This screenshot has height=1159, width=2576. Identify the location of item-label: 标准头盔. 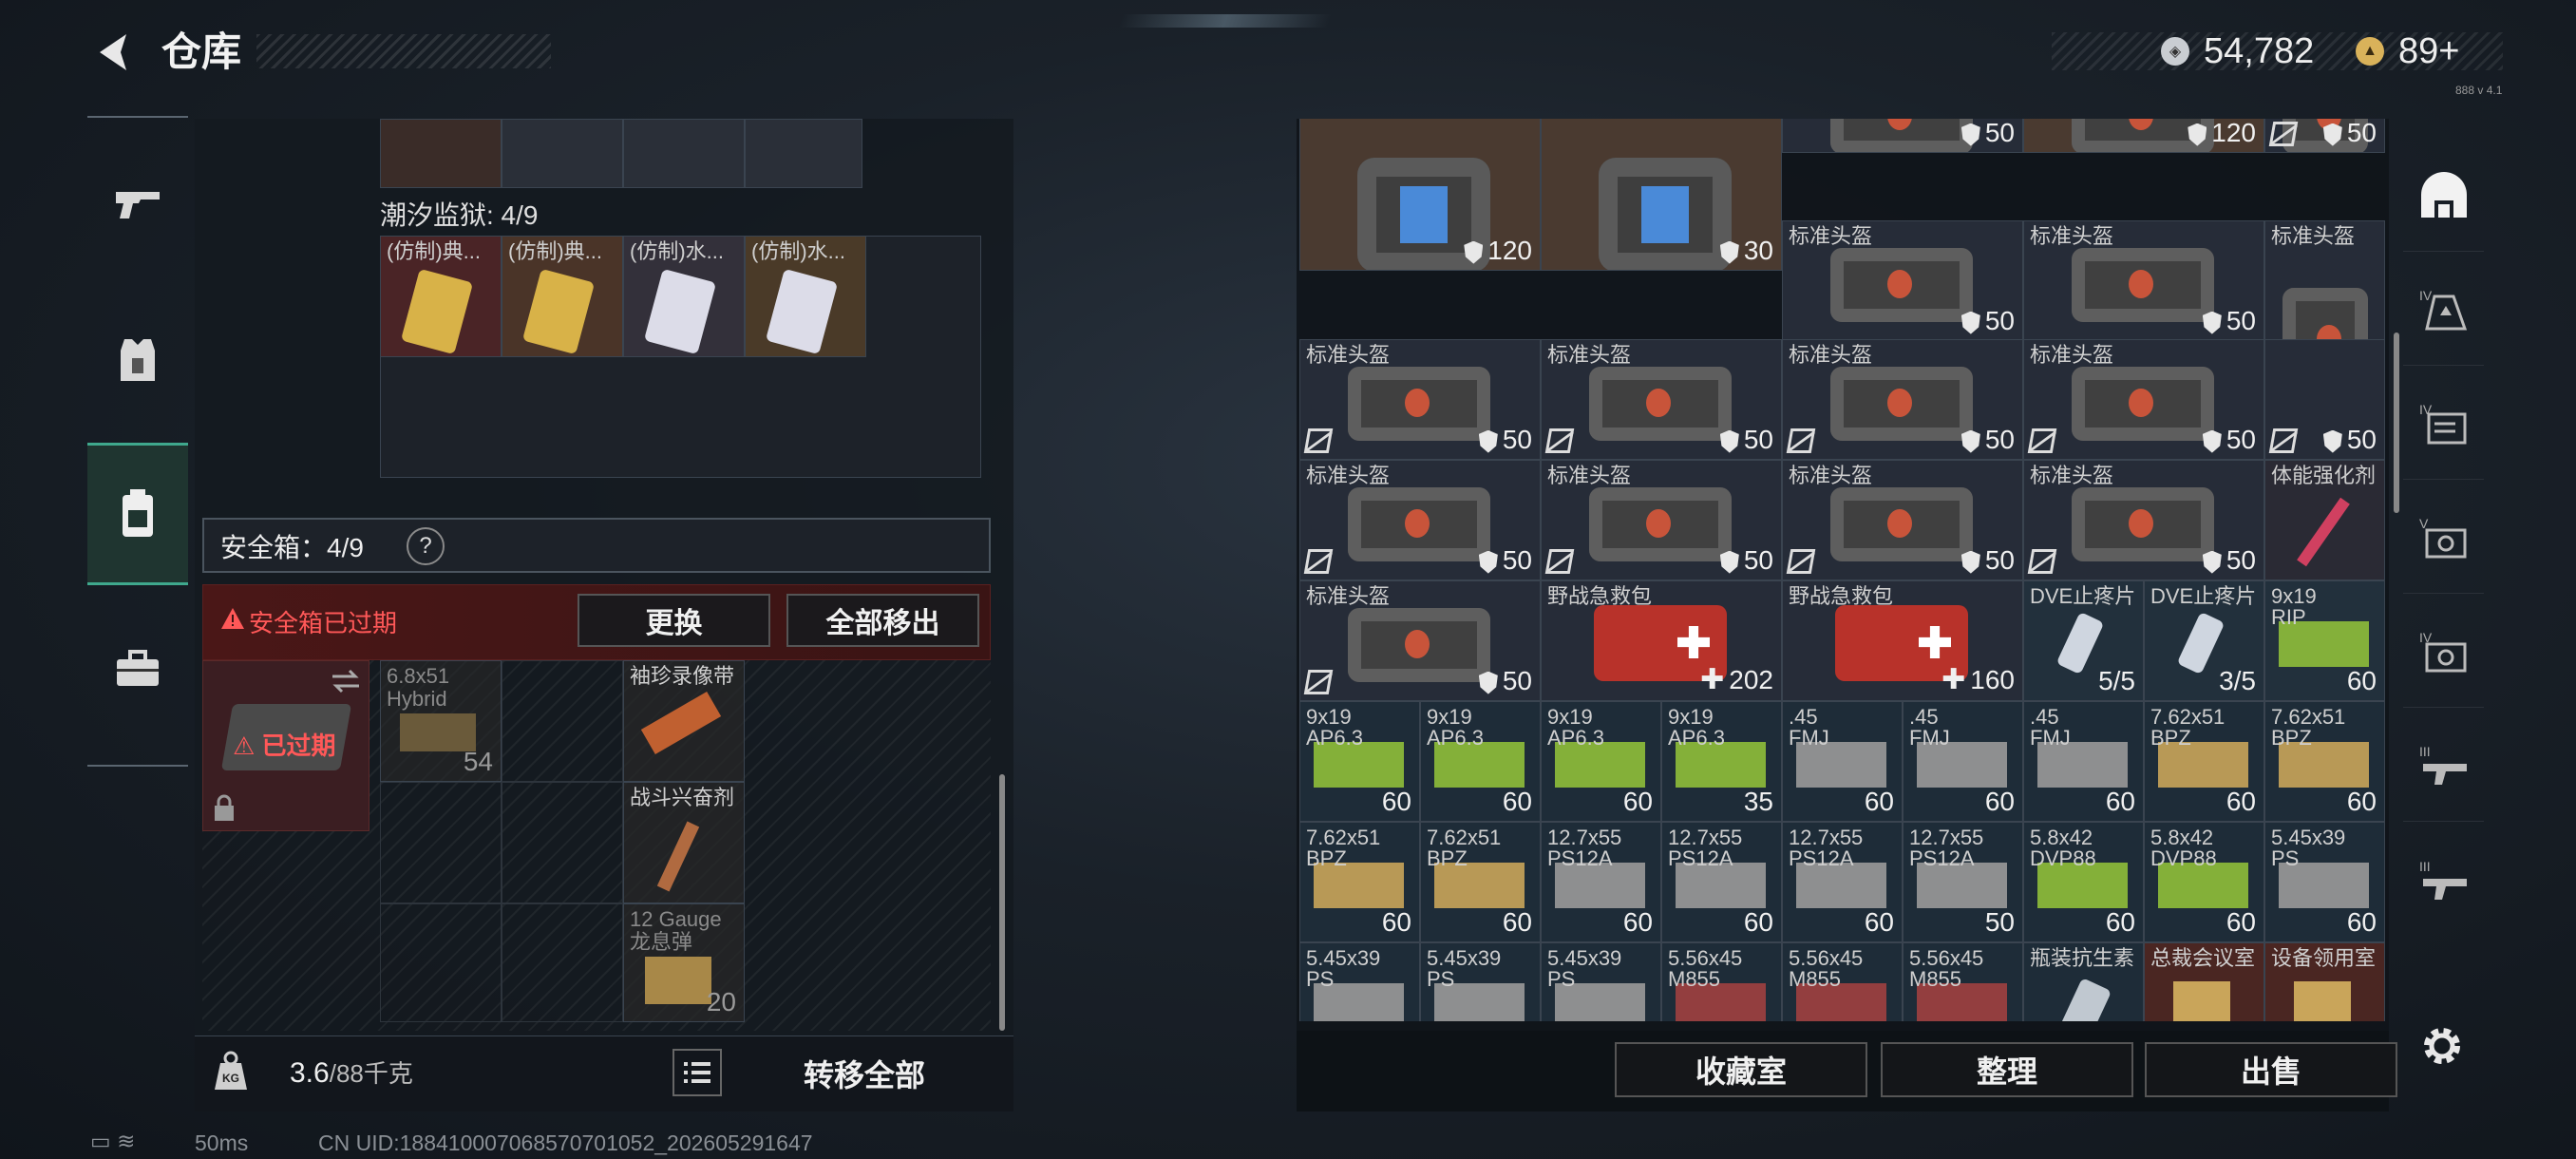
(2313, 236).